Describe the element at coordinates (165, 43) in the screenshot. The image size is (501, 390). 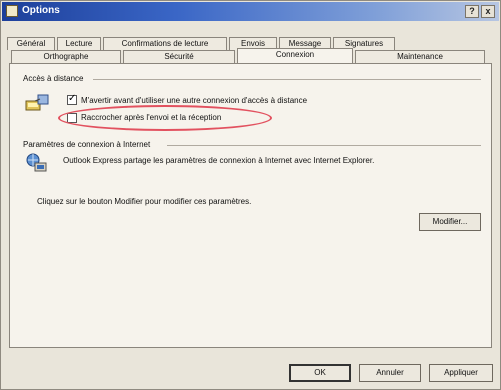
I see `tab-confirmations: Confirmations de lecture` at that location.